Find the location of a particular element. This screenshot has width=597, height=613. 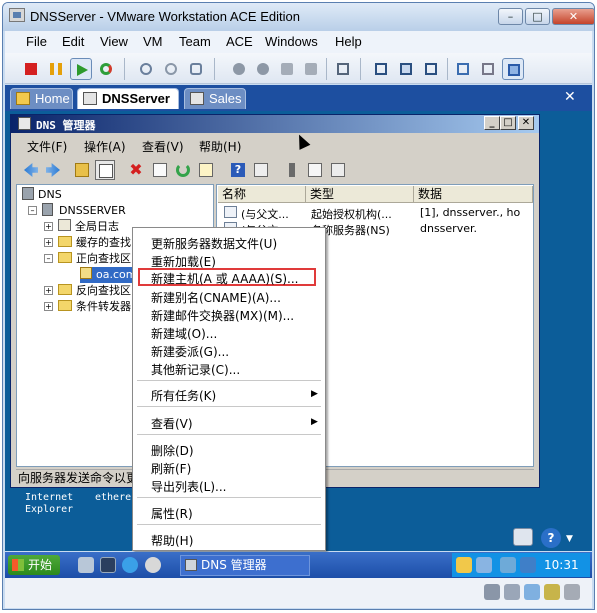

up-level-icon is located at coordinates (82, 170).